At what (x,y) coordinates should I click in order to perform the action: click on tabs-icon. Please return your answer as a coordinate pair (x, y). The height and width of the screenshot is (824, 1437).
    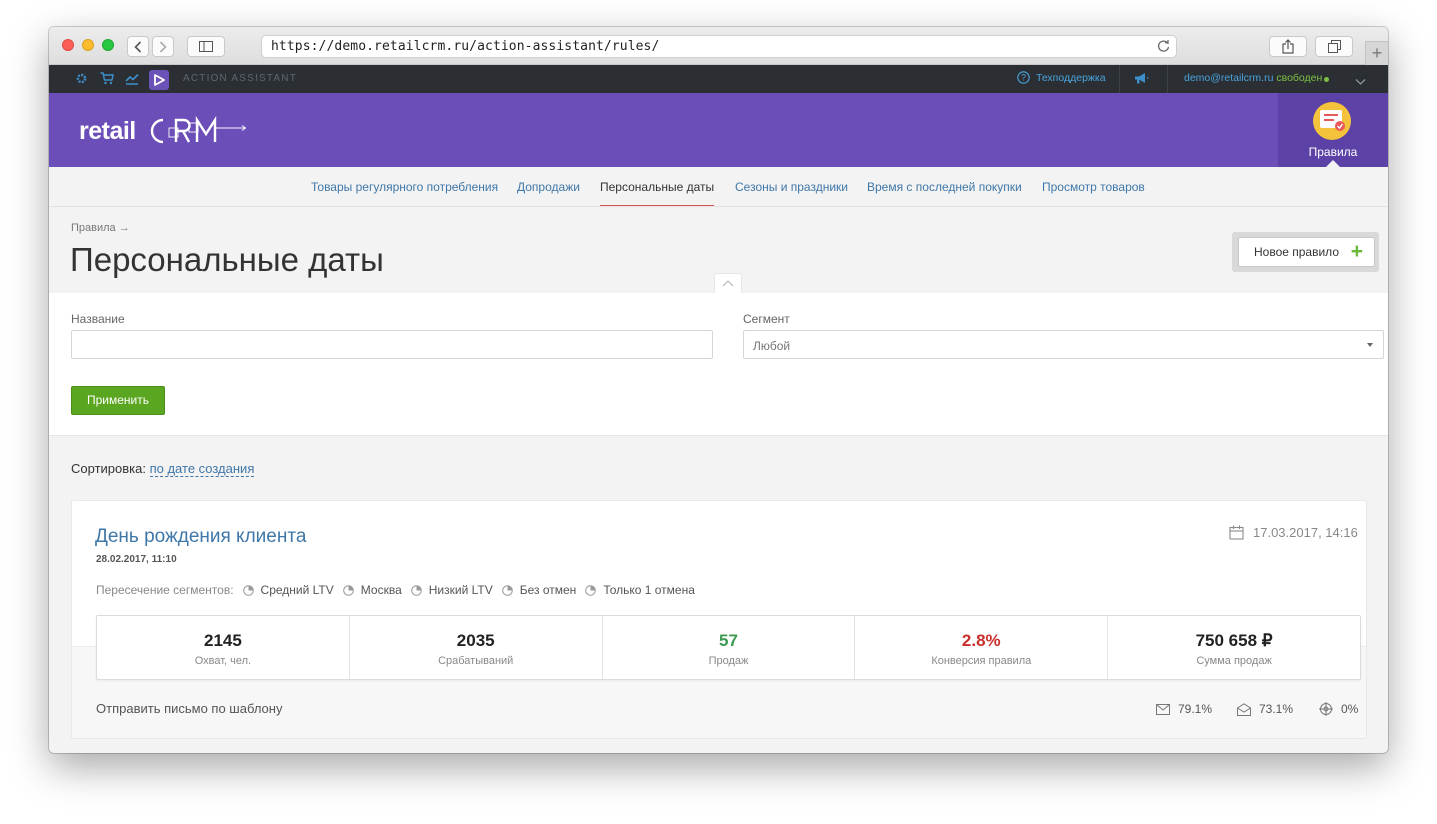
    Looking at the image, I should click on (1334, 46).